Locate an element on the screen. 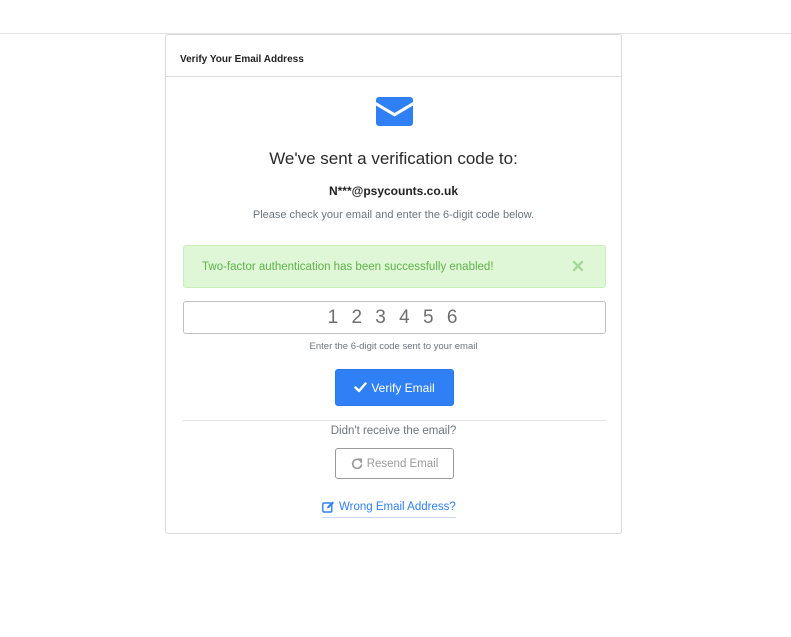 This screenshot has height=637, width=791. refresh-icon is located at coordinates (357, 463).